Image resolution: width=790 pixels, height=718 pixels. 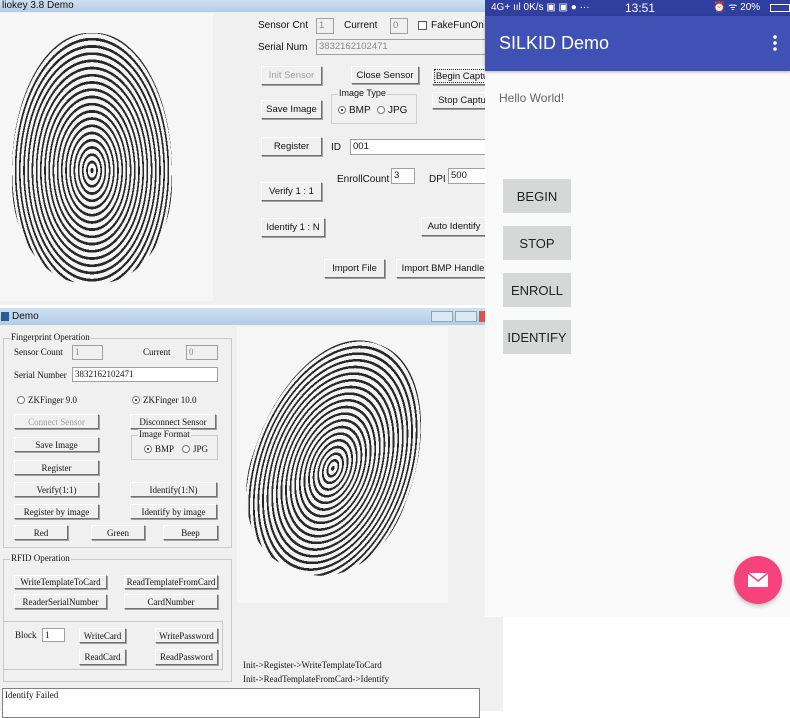 What do you see at coordinates (403, 176) in the screenshot?
I see `enroll-count-field: 3` at bounding box center [403, 176].